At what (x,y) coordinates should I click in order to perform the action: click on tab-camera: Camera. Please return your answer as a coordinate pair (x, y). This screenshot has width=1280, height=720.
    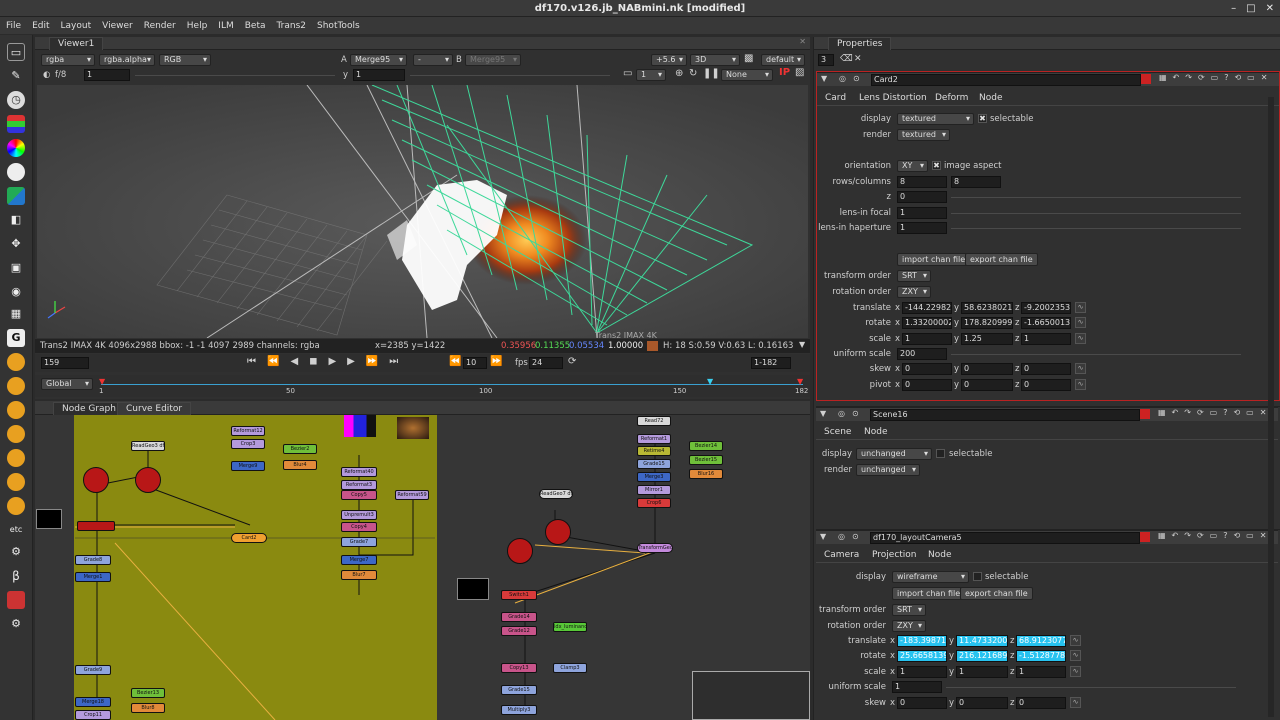
    Looking at the image, I should click on (841, 555).